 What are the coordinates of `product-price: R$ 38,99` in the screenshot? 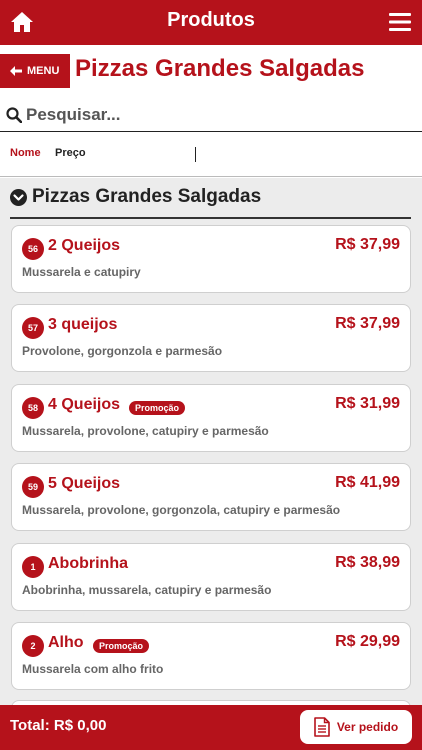 It's located at (367, 562).